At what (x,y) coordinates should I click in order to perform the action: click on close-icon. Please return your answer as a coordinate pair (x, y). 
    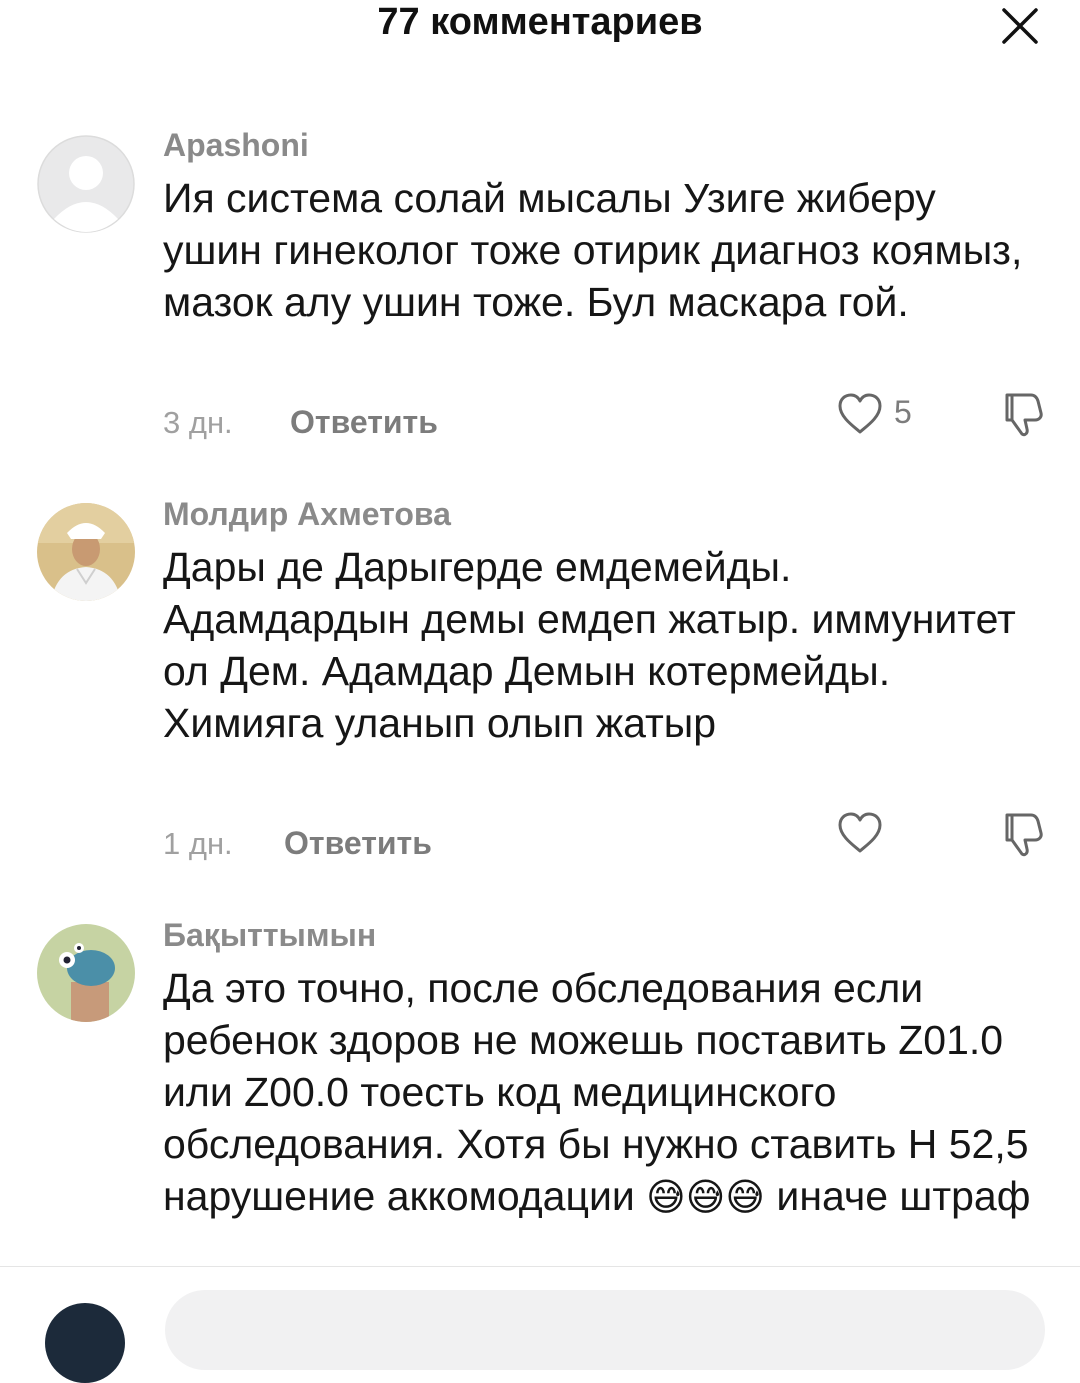
    Looking at the image, I should click on (1020, 26).